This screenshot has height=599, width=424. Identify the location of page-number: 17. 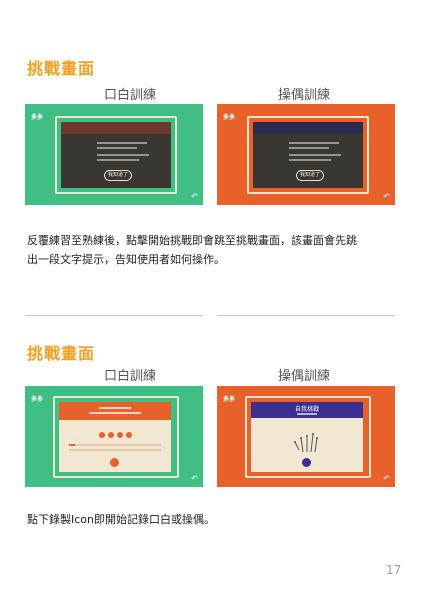
(394, 570).